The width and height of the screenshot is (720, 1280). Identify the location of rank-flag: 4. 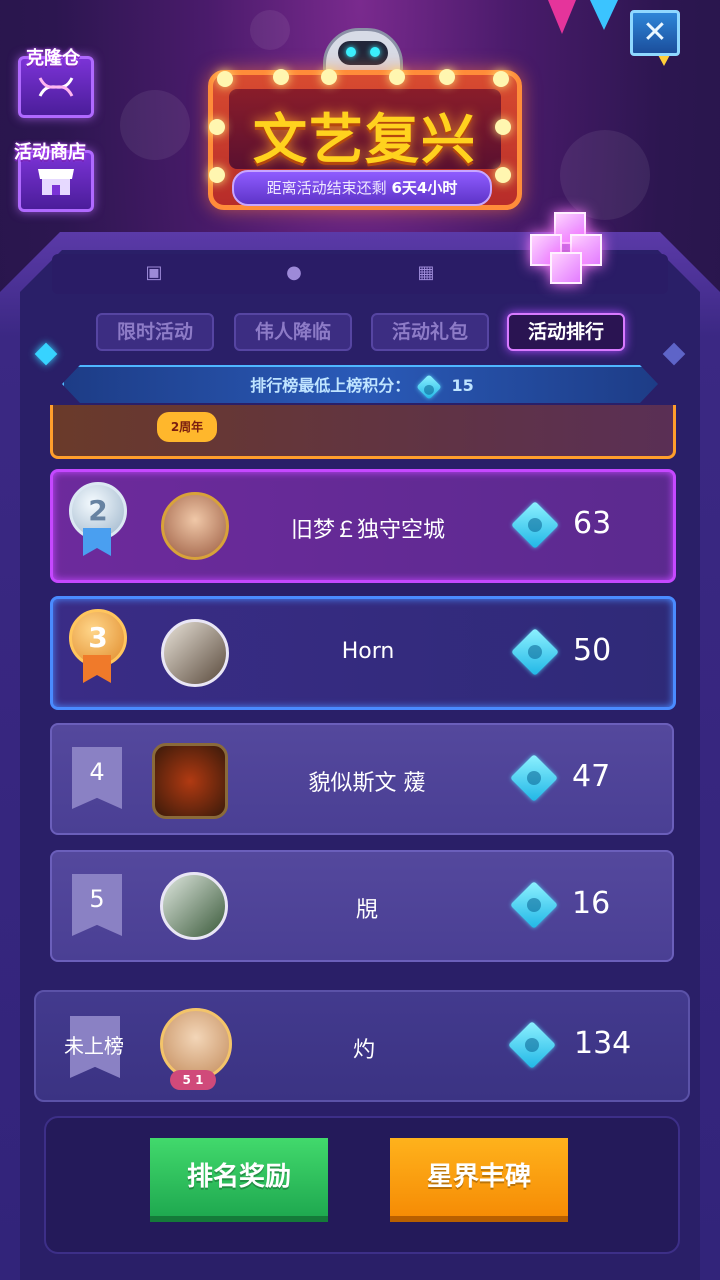
(97, 778).